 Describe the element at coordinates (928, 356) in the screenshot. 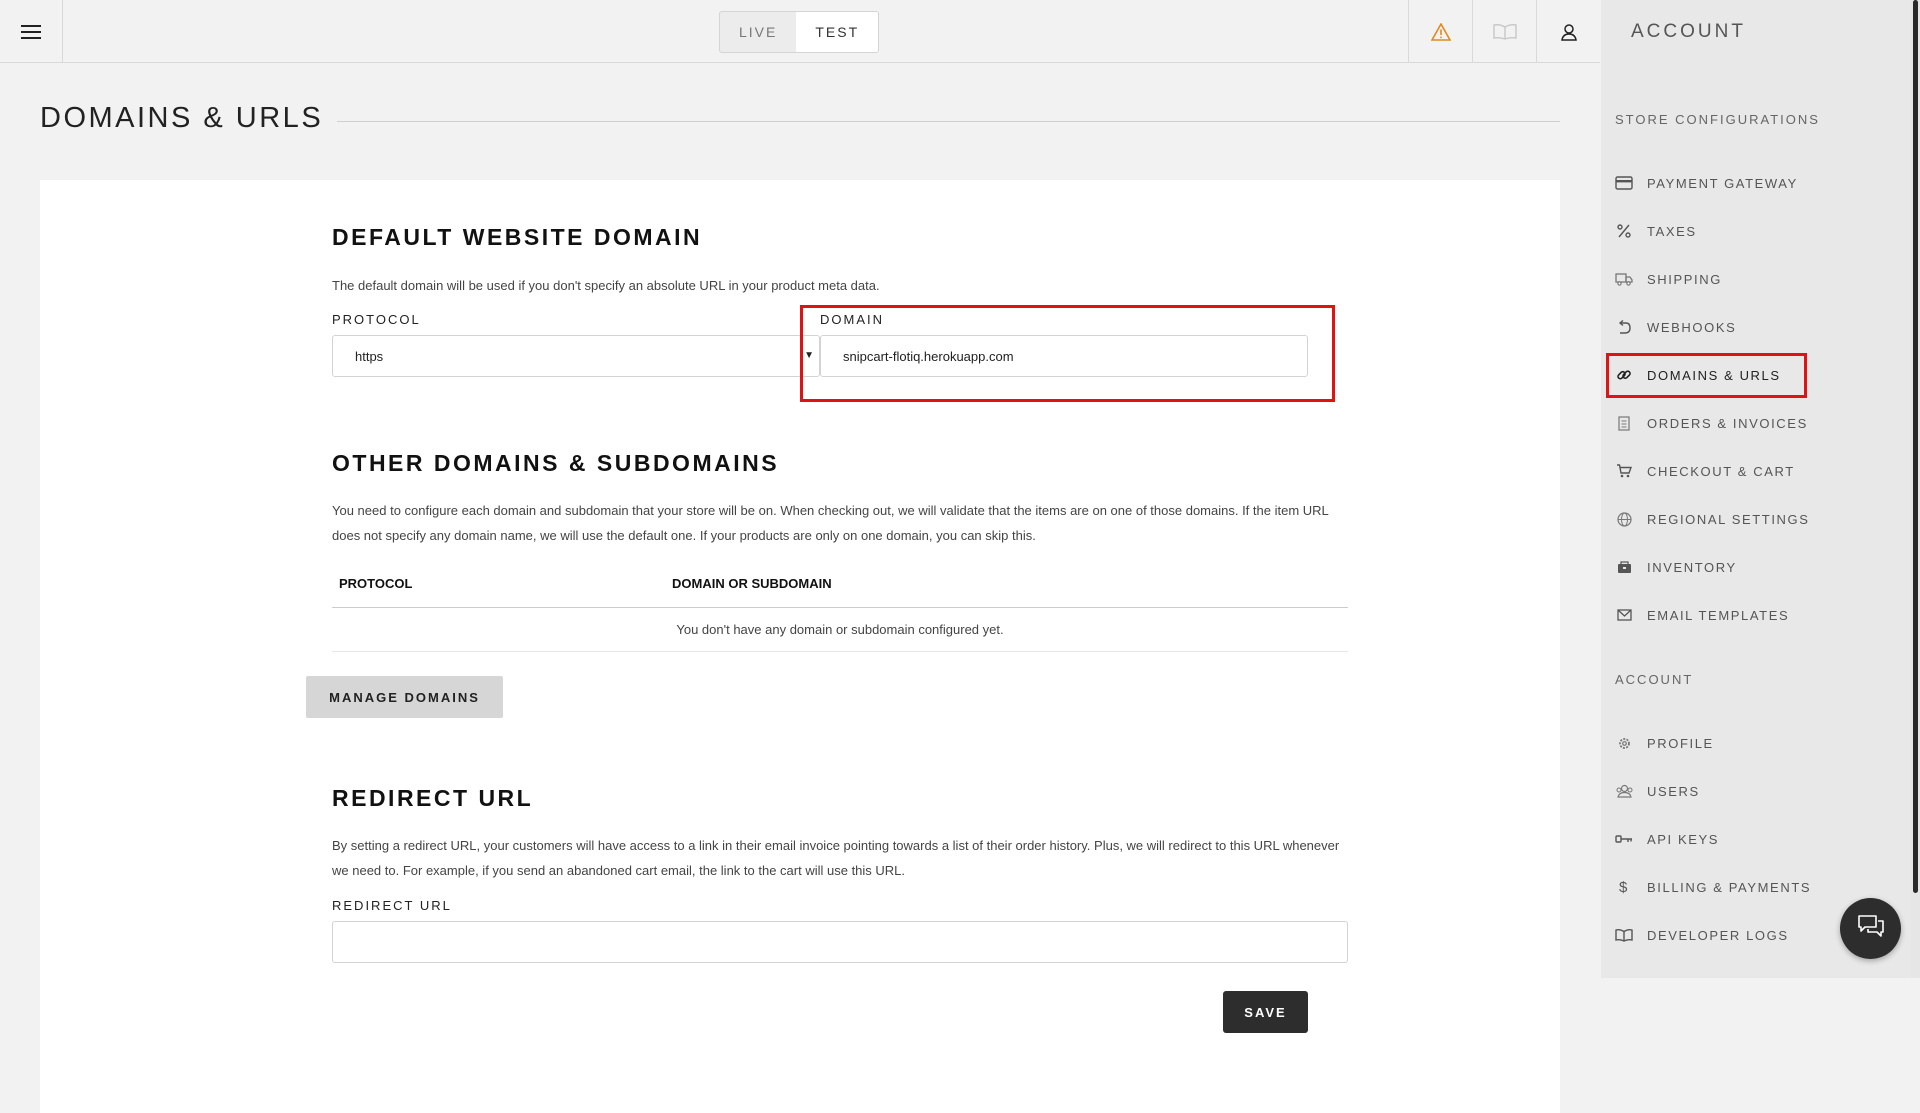

I see `domain-value: snipcart-flotiq.herokuapp.com` at that location.